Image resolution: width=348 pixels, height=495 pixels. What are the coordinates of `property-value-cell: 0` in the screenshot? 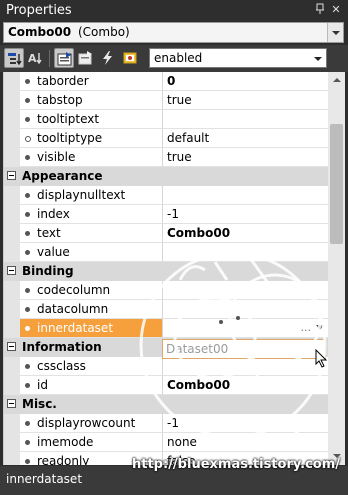 It's located at (245, 81).